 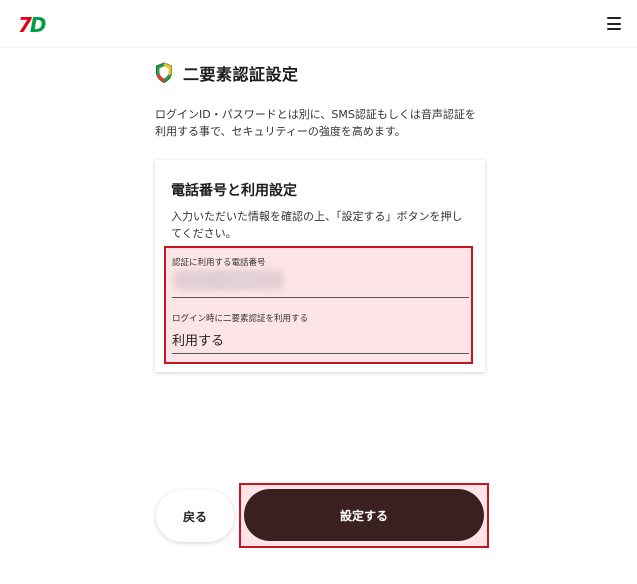 I want to click on back-button: 戻る, so click(x=195, y=516).